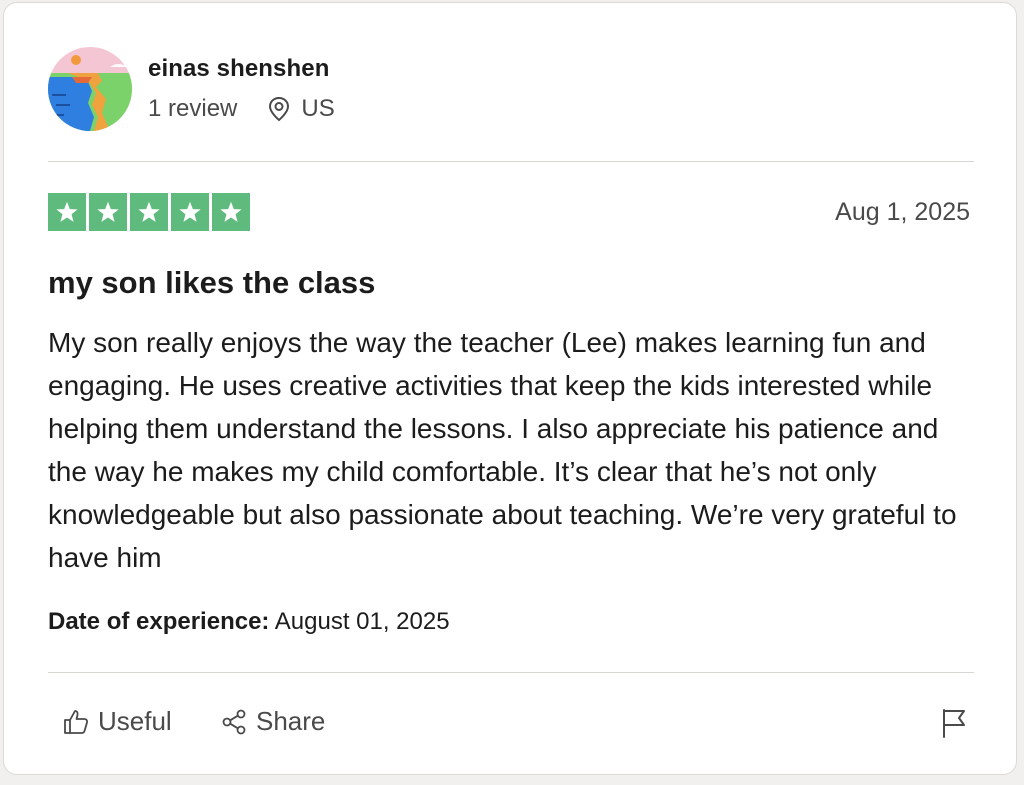 This screenshot has height=785, width=1024. What do you see at coordinates (212, 282) in the screenshot?
I see `review-title: my son likes the class` at bounding box center [212, 282].